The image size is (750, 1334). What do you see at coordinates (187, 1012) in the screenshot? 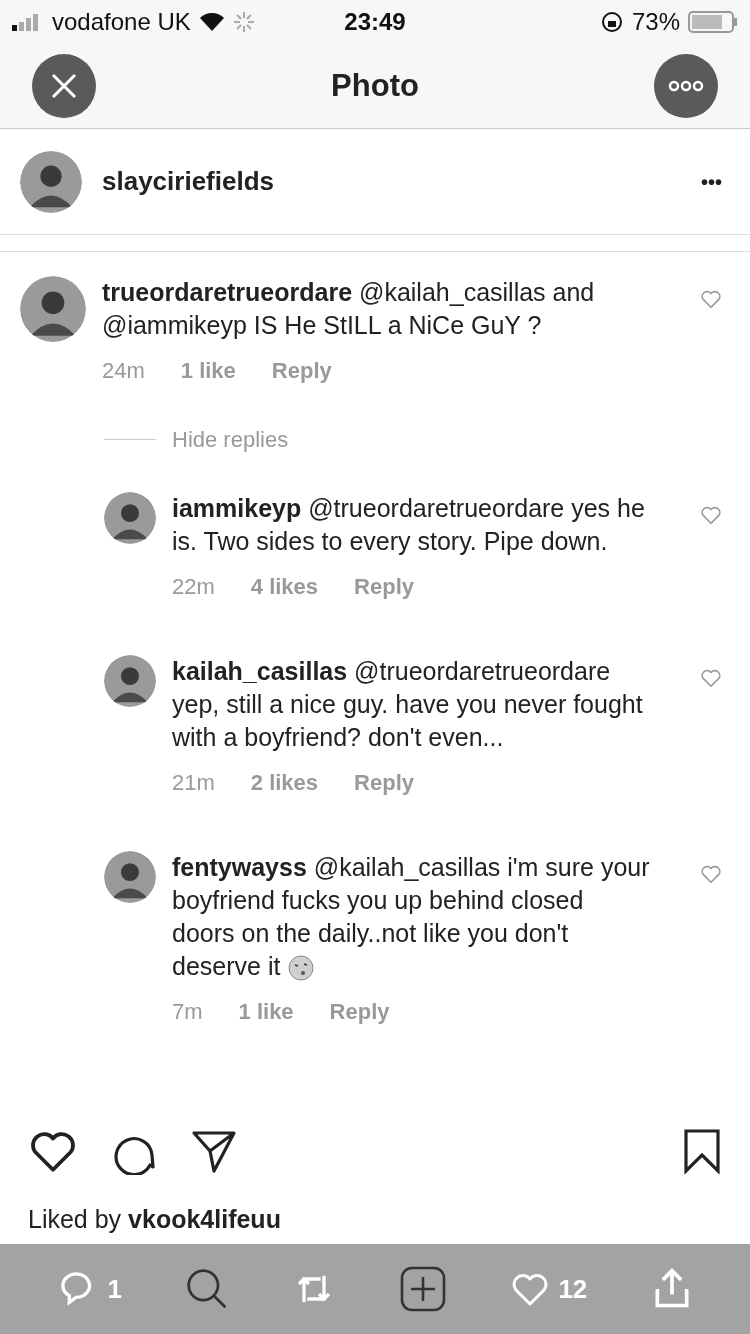
I see `comment-time: 7m` at bounding box center [187, 1012].